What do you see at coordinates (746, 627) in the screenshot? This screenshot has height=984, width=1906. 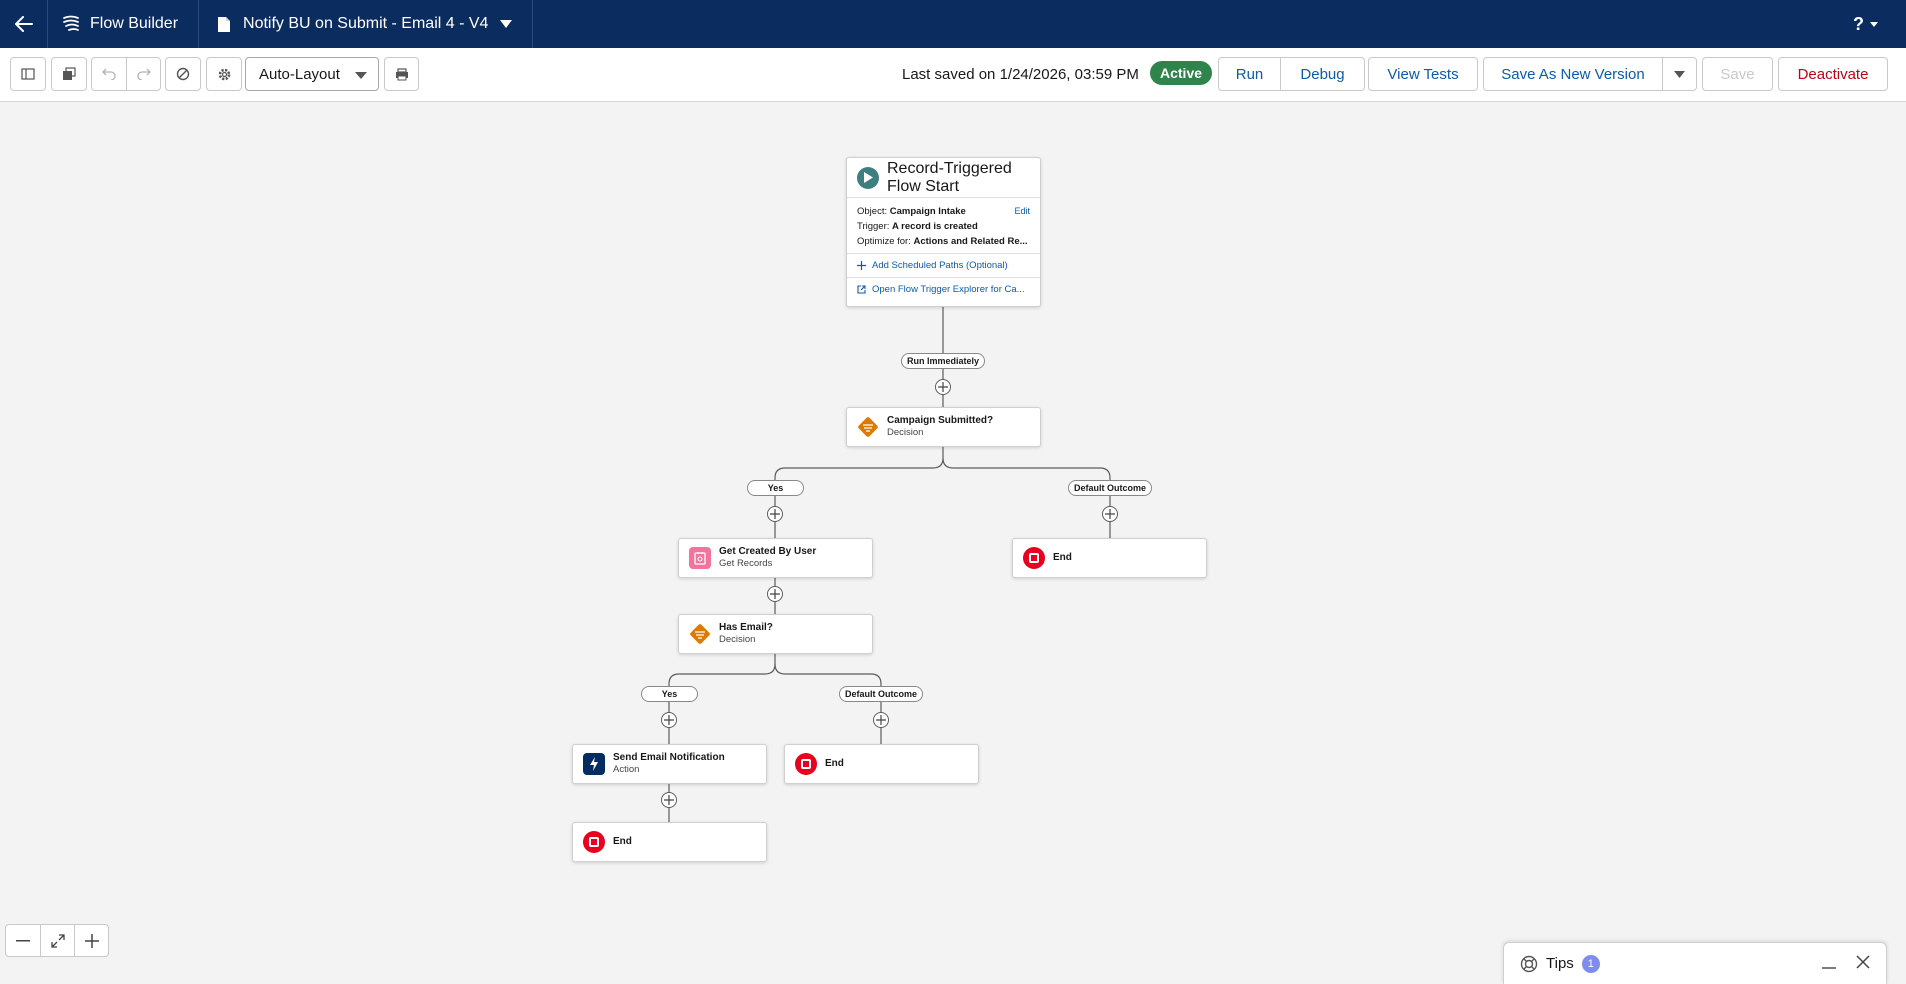 I see `node-title: Has Email?` at bounding box center [746, 627].